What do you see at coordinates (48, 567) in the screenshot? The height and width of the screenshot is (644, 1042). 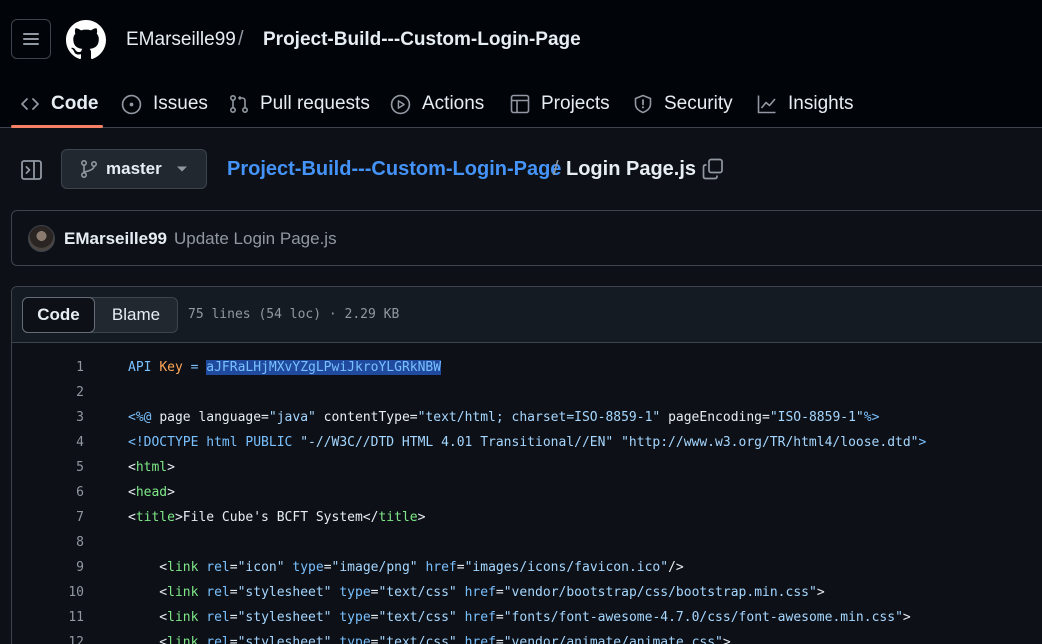 I see `line-number: 9` at bounding box center [48, 567].